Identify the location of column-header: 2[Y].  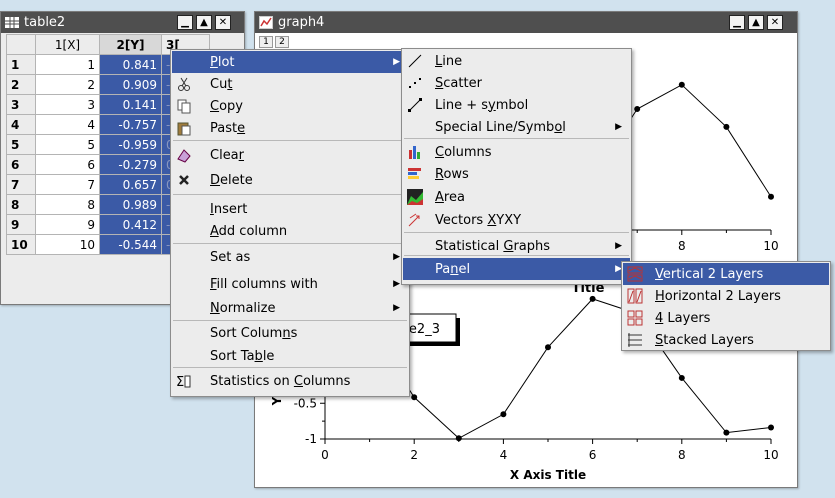
(130, 44).